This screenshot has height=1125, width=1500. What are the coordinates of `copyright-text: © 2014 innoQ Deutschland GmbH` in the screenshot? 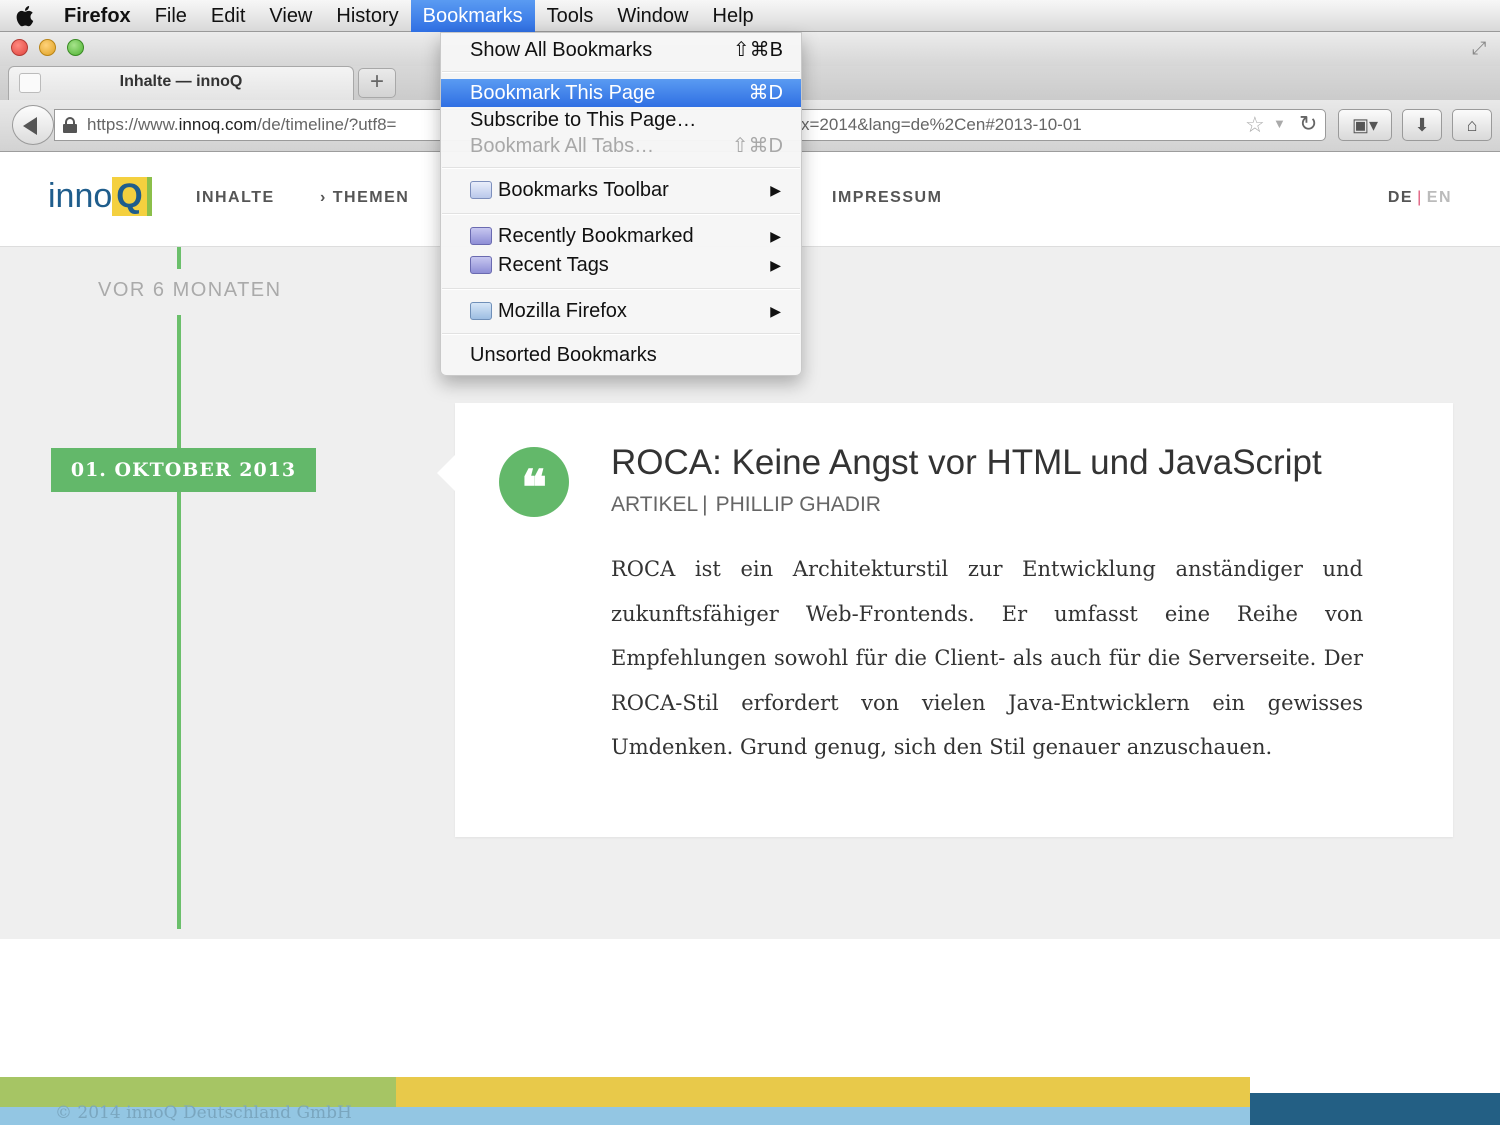 It's located at (203, 1113).